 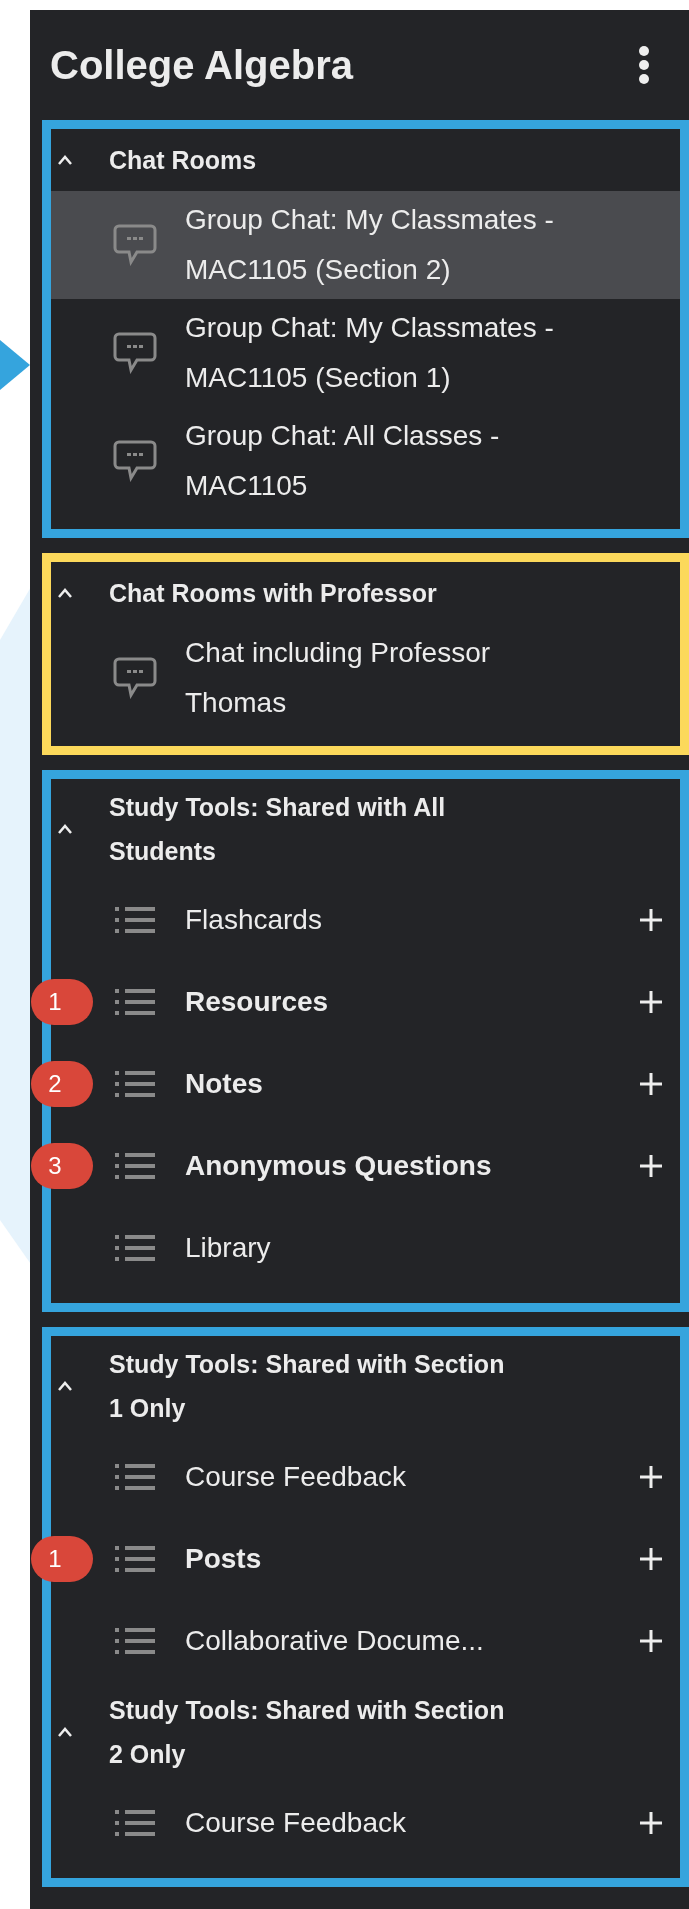 I want to click on sidebar-item: Flashcards, so click(x=388, y=920).